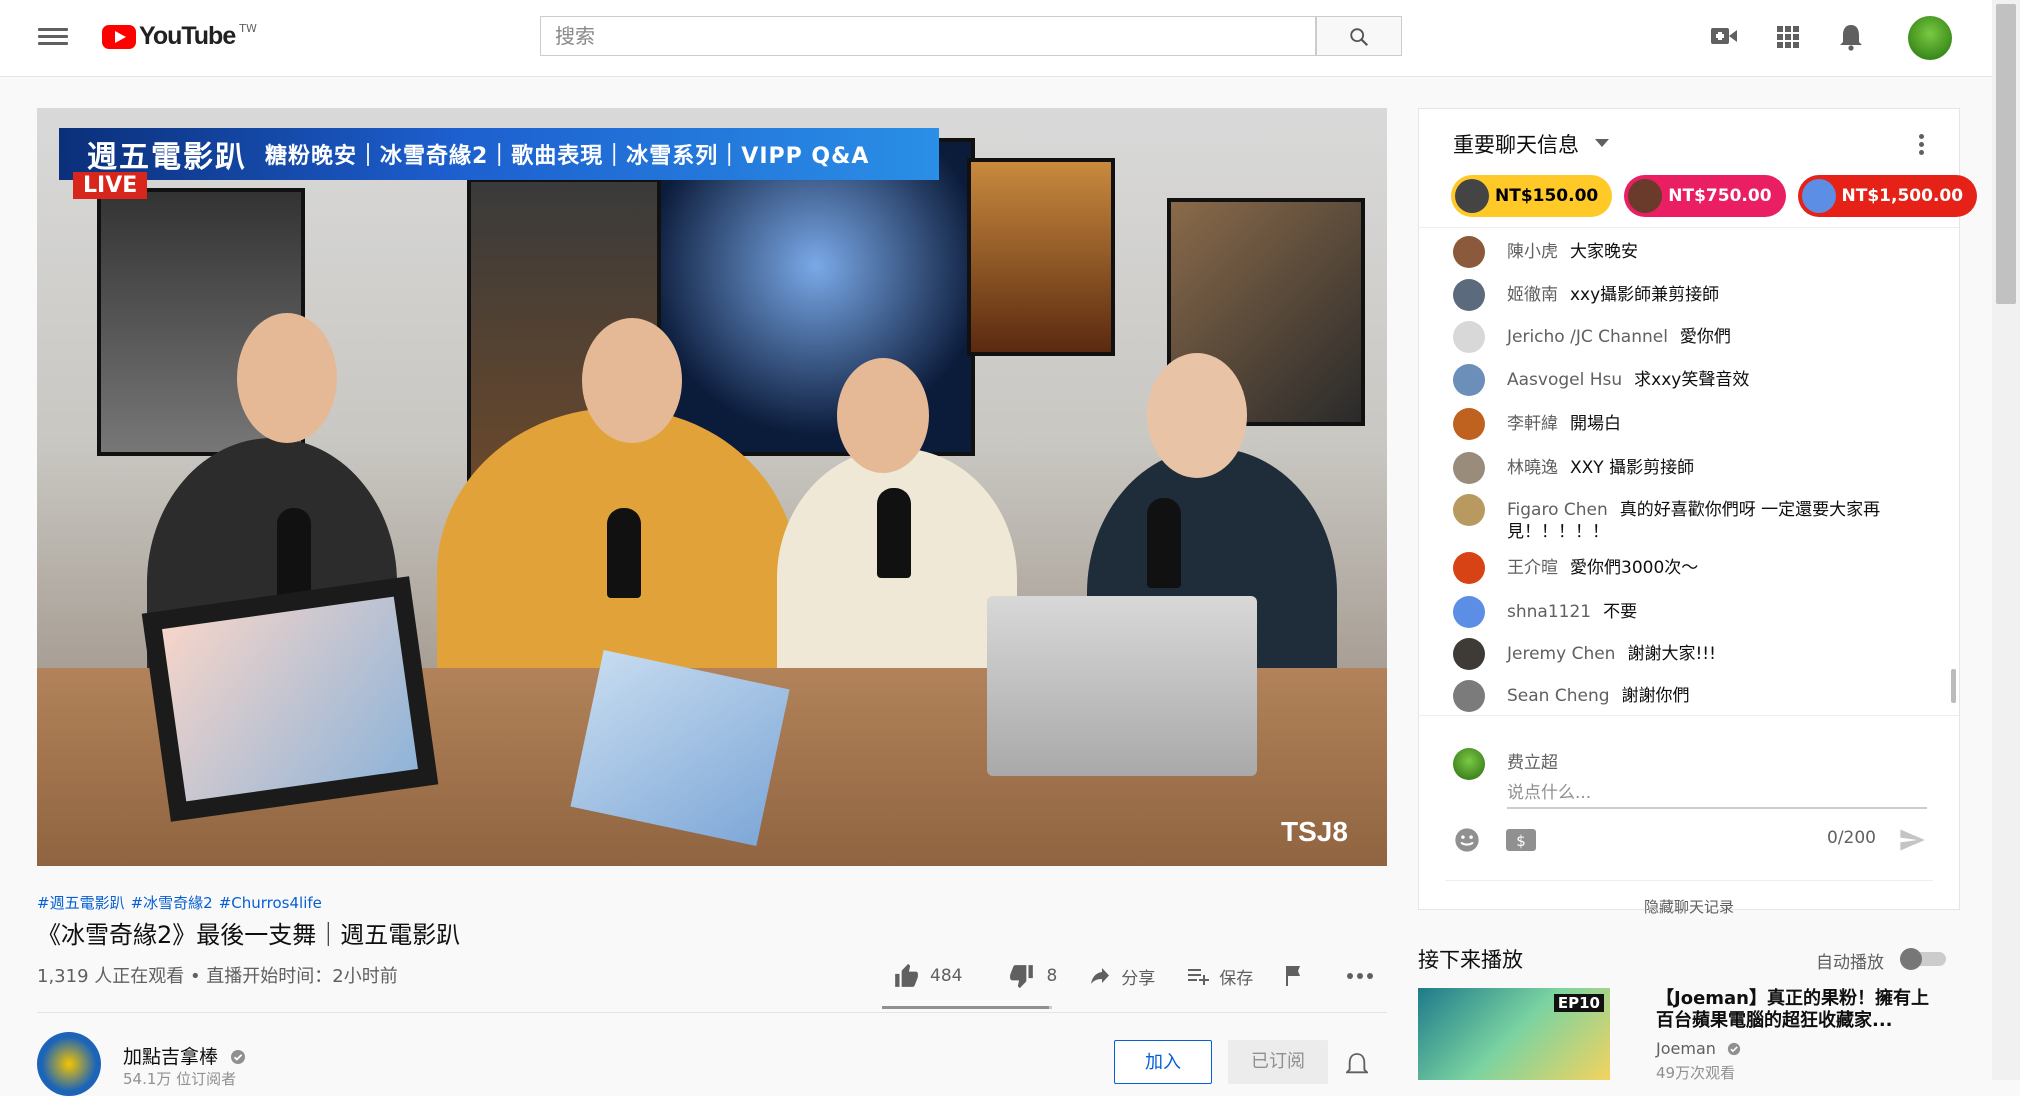  Describe the element at coordinates (1516, 144) in the screenshot. I see `chat-mode-title: 重要聊天信息` at that location.